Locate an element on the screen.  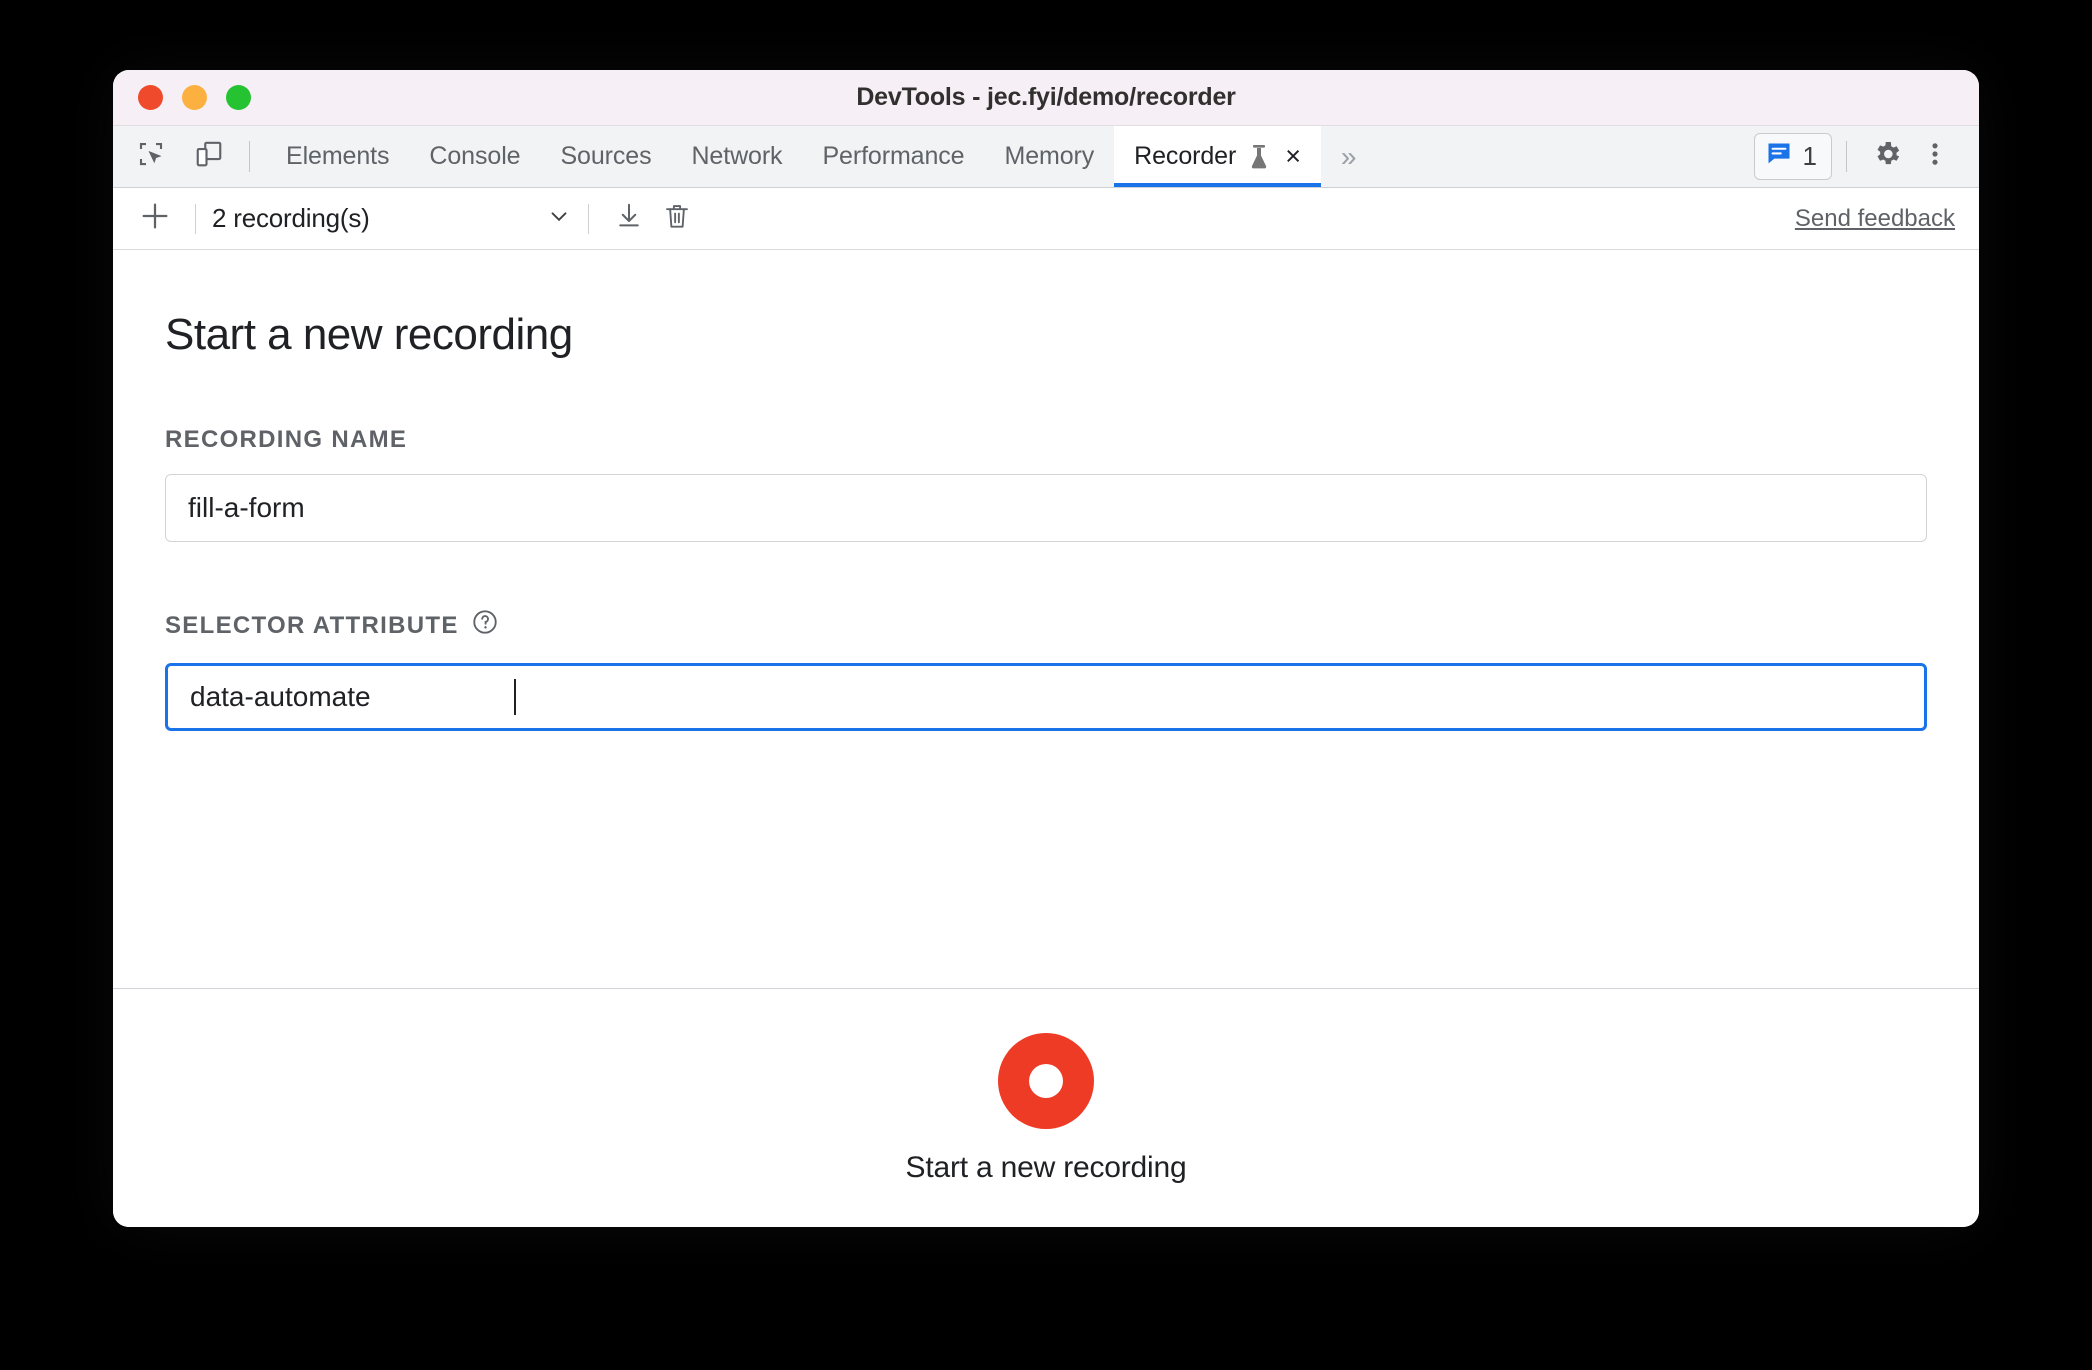
message-count: 1 is located at coordinates (1809, 156).